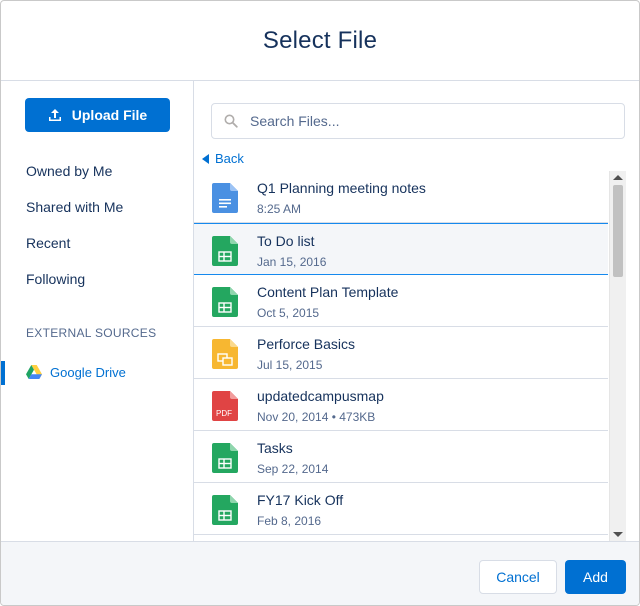  I want to click on file-row: Q1 Planning meeting notes 8:25 AM, so click(401, 197).